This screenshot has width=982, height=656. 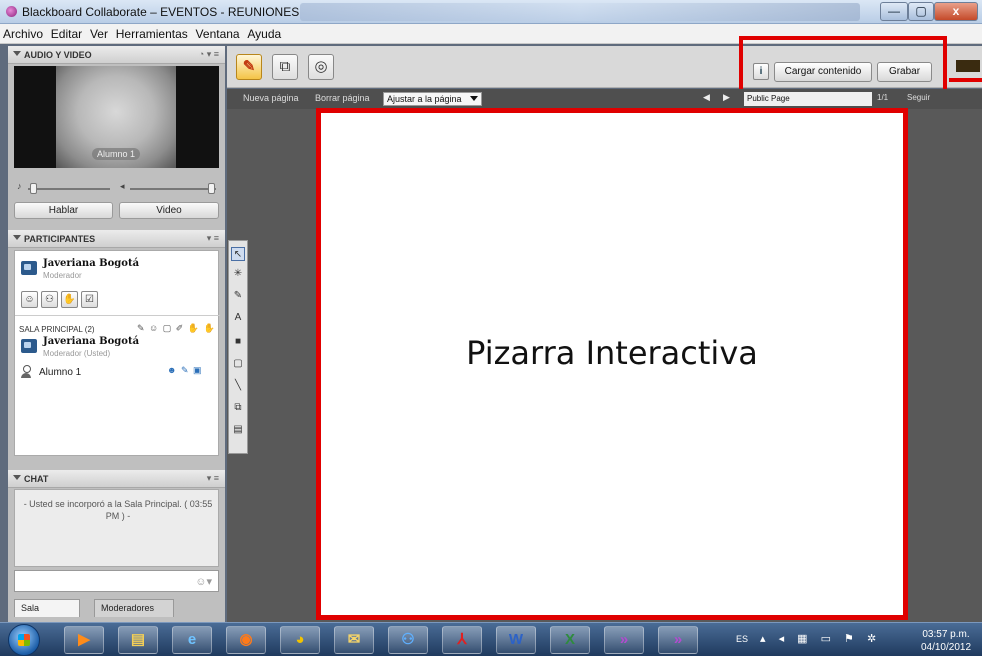 I want to click on web-tour-icon: ◎, so click(x=321, y=67).